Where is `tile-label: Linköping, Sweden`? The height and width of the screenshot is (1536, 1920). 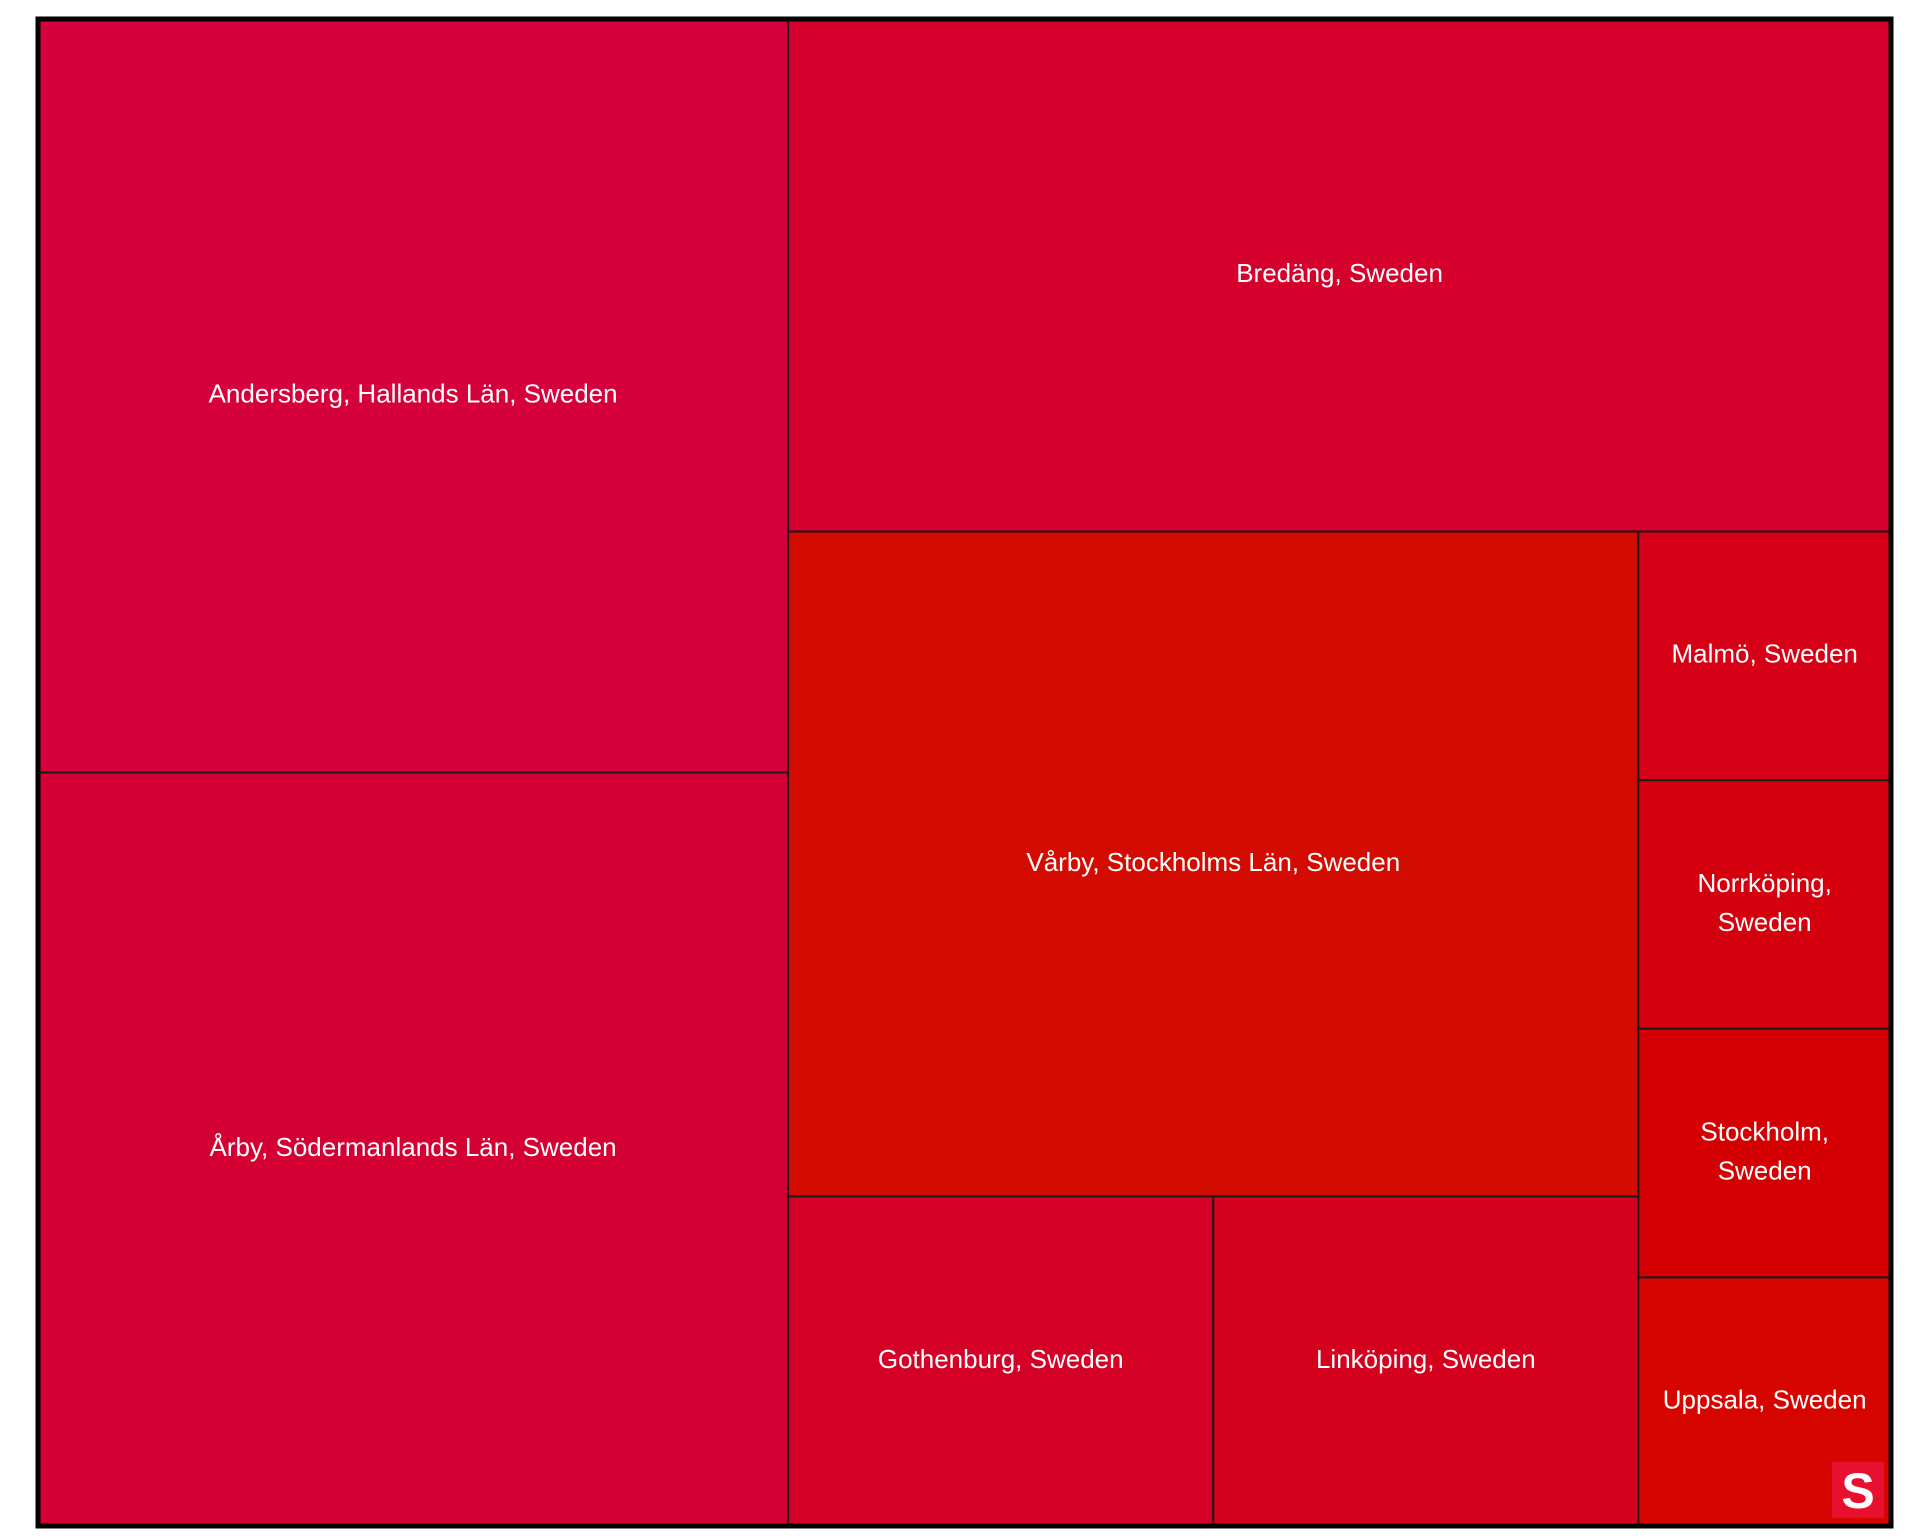 tile-label: Linköping, Sweden is located at coordinates (1426, 1359).